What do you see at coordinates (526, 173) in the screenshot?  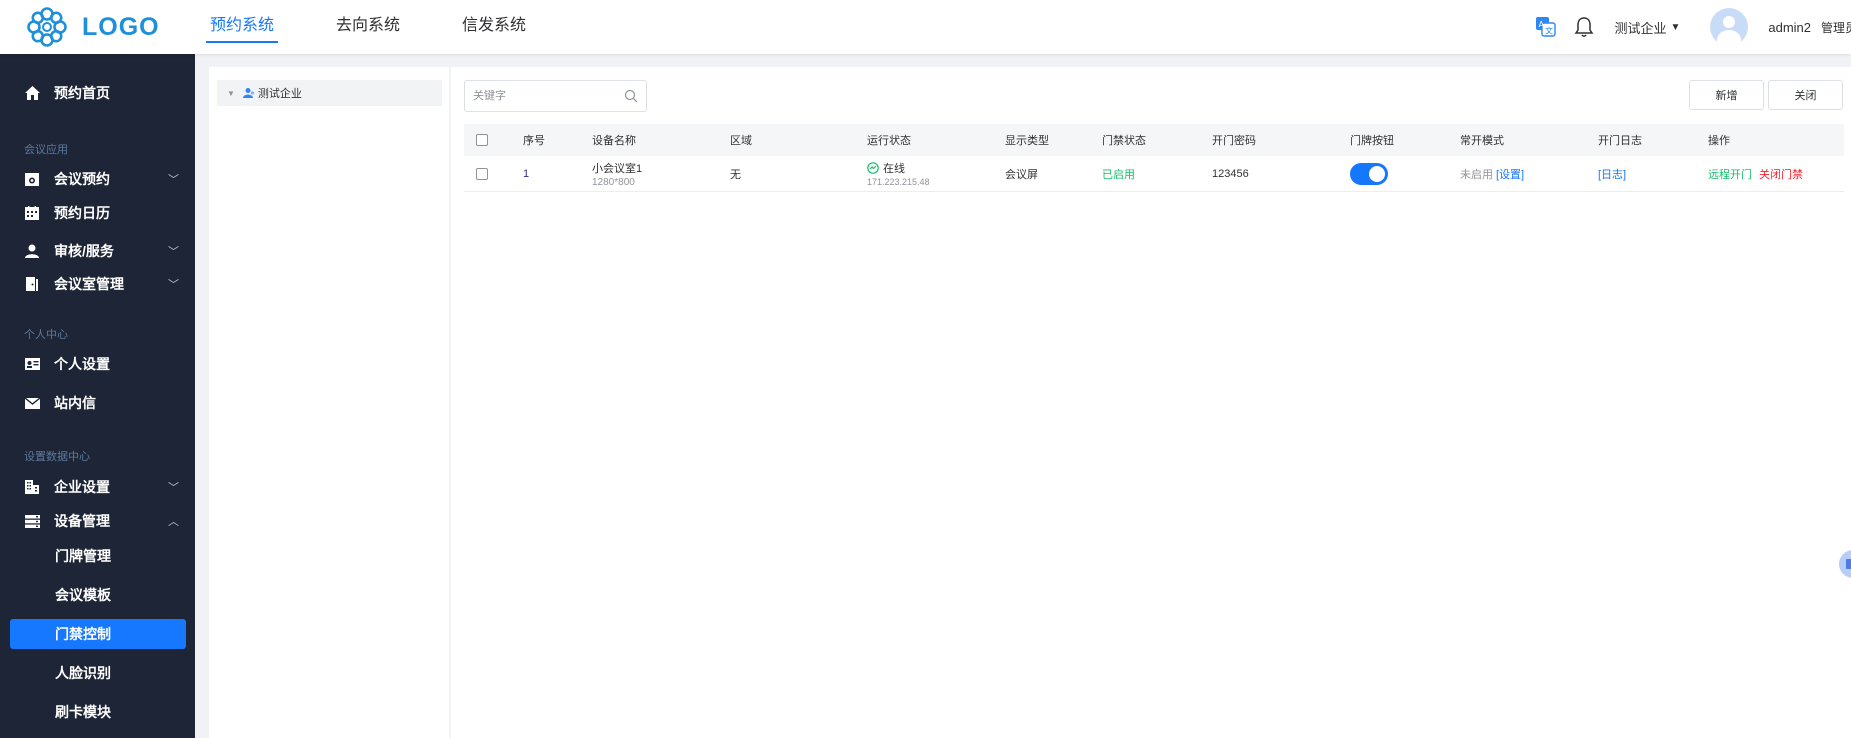 I see `row-index: 1` at bounding box center [526, 173].